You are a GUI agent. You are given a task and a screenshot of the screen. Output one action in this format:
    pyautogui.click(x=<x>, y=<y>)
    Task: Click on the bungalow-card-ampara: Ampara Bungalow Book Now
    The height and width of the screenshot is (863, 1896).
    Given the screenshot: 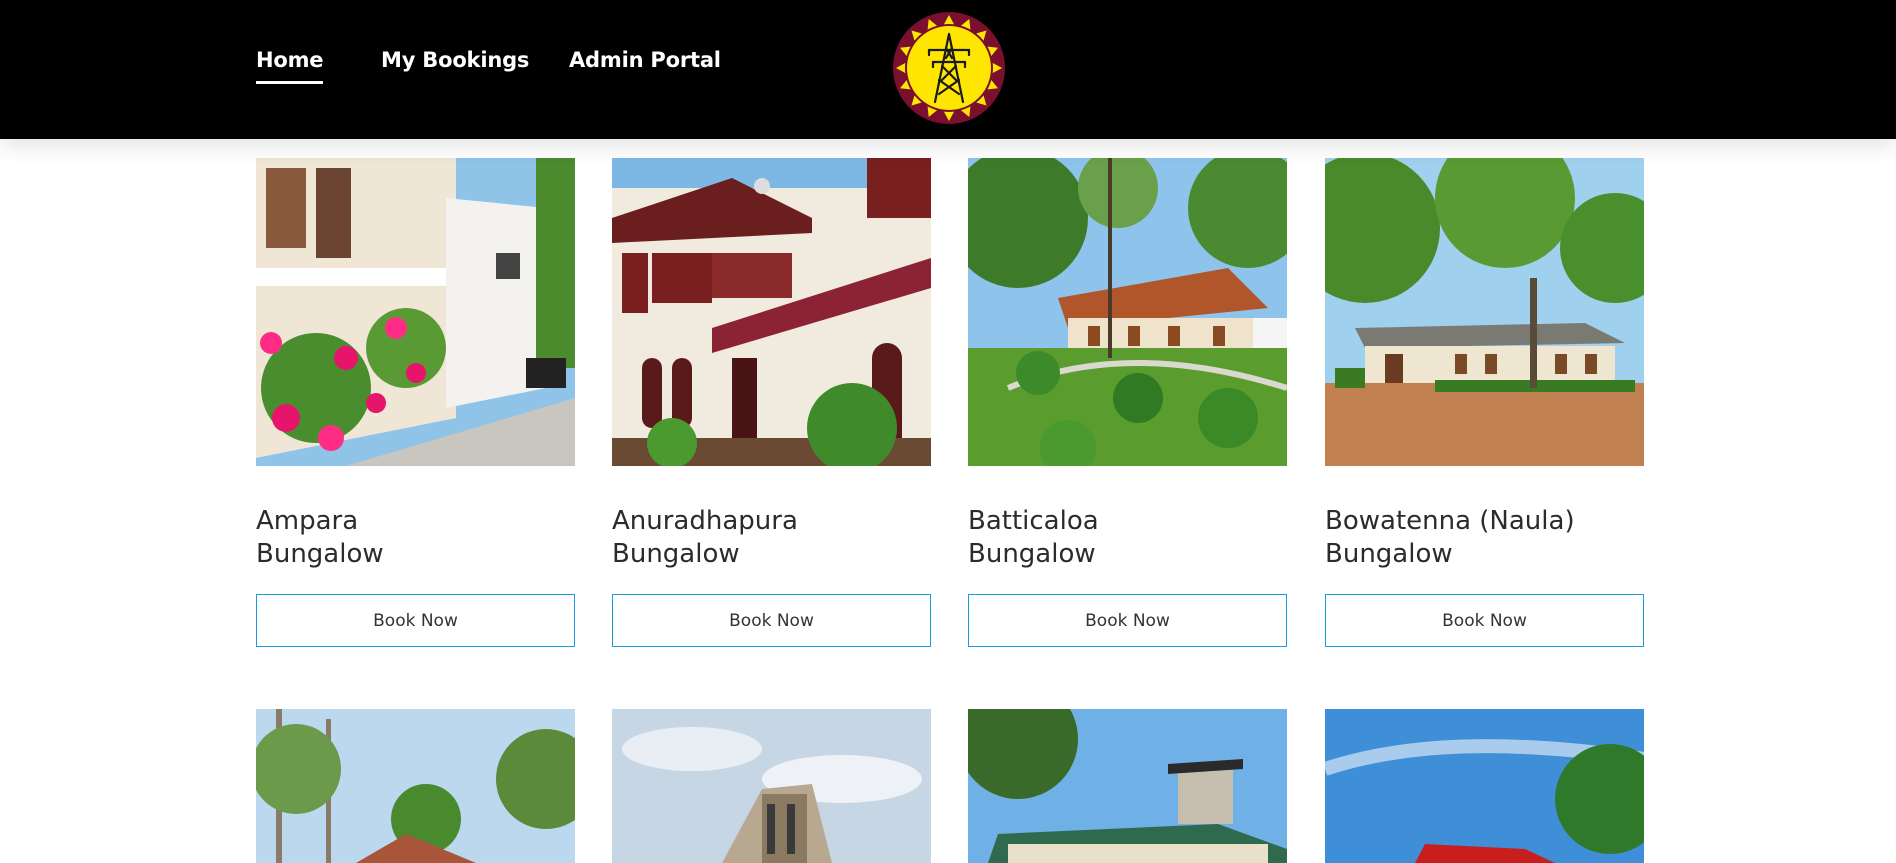 What is the action you would take?
    pyautogui.click(x=415, y=402)
    